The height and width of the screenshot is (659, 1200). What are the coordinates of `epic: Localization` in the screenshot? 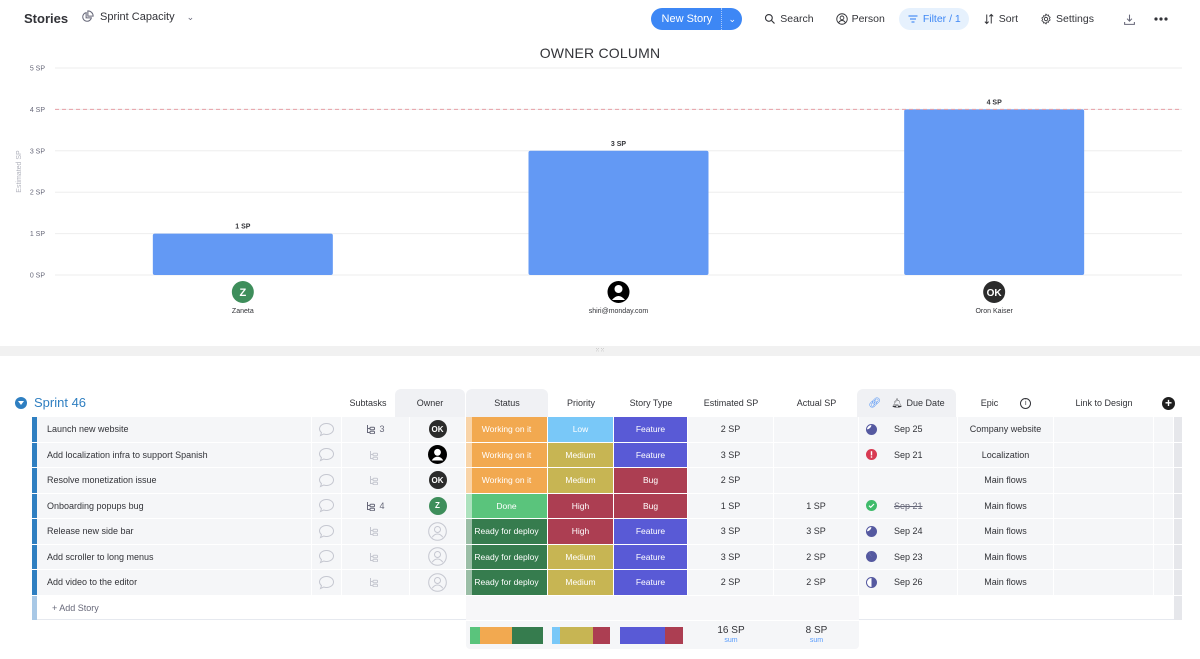 It's located at (1006, 454).